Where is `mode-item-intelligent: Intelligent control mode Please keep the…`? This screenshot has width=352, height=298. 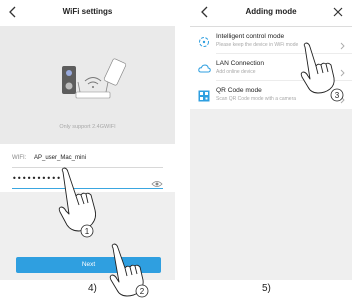
mode-item-intelligent: Intelligent control mode Please keep the… is located at coordinates (271, 41).